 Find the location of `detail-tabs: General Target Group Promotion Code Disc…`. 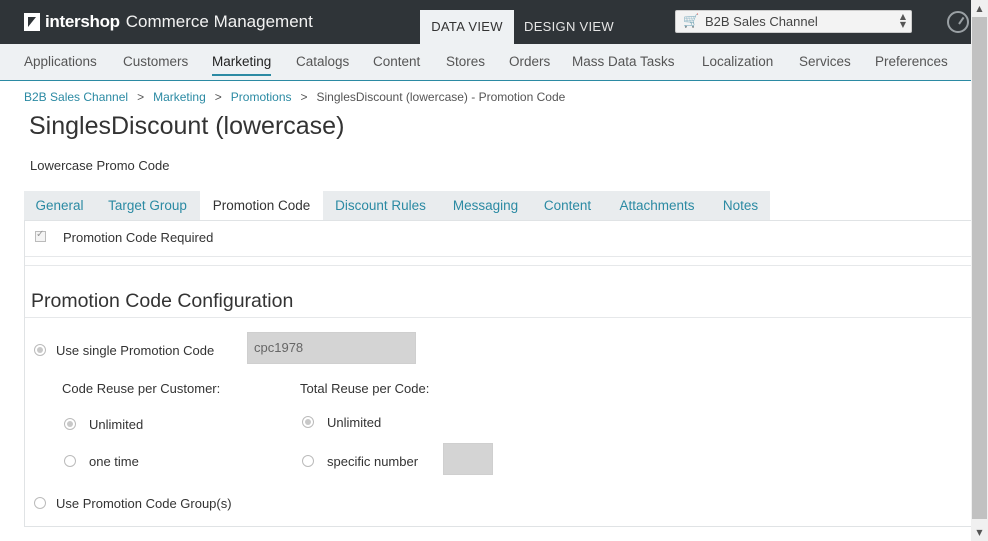

detail-tabs: General Target Group Promotion Code Disc… is located at coordinates (397, 206).